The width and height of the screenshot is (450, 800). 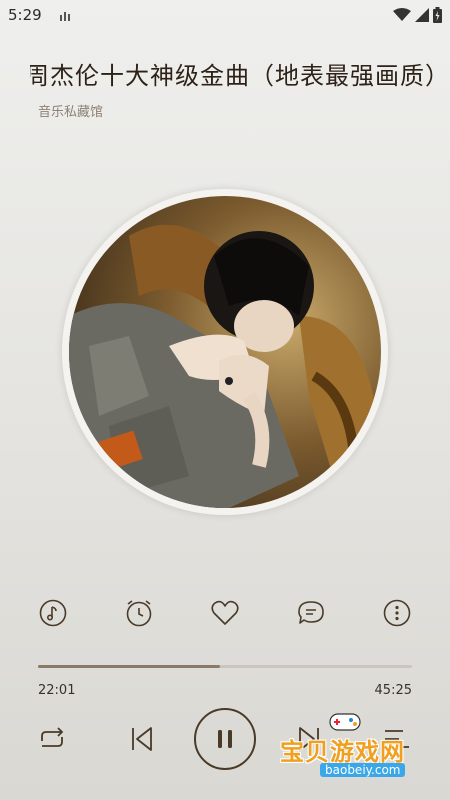 What do you see at coordinates (311, 613) in the screenshot?
I see `comment-icon` at bounding box center [311, 613].